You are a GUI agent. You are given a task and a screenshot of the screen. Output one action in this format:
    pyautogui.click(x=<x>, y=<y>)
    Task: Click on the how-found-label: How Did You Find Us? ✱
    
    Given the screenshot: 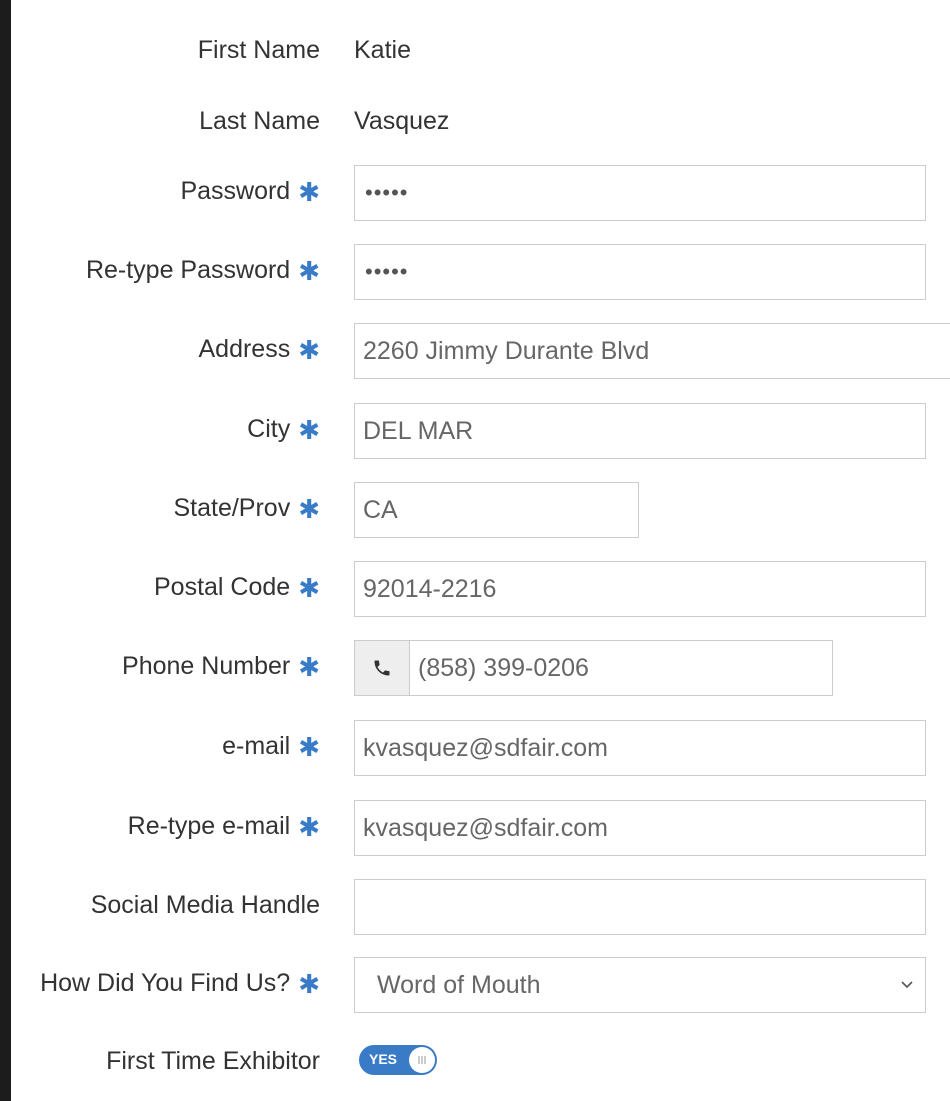 What is the action you would take?
    pyautogui.click(x=180, y=983)
    